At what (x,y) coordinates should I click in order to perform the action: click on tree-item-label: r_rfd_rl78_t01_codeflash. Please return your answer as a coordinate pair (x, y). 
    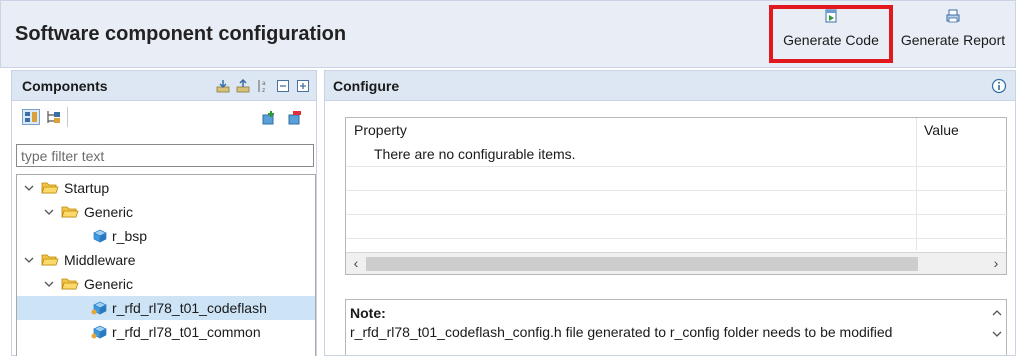
    Looking at the image, I should click on (189, 308).